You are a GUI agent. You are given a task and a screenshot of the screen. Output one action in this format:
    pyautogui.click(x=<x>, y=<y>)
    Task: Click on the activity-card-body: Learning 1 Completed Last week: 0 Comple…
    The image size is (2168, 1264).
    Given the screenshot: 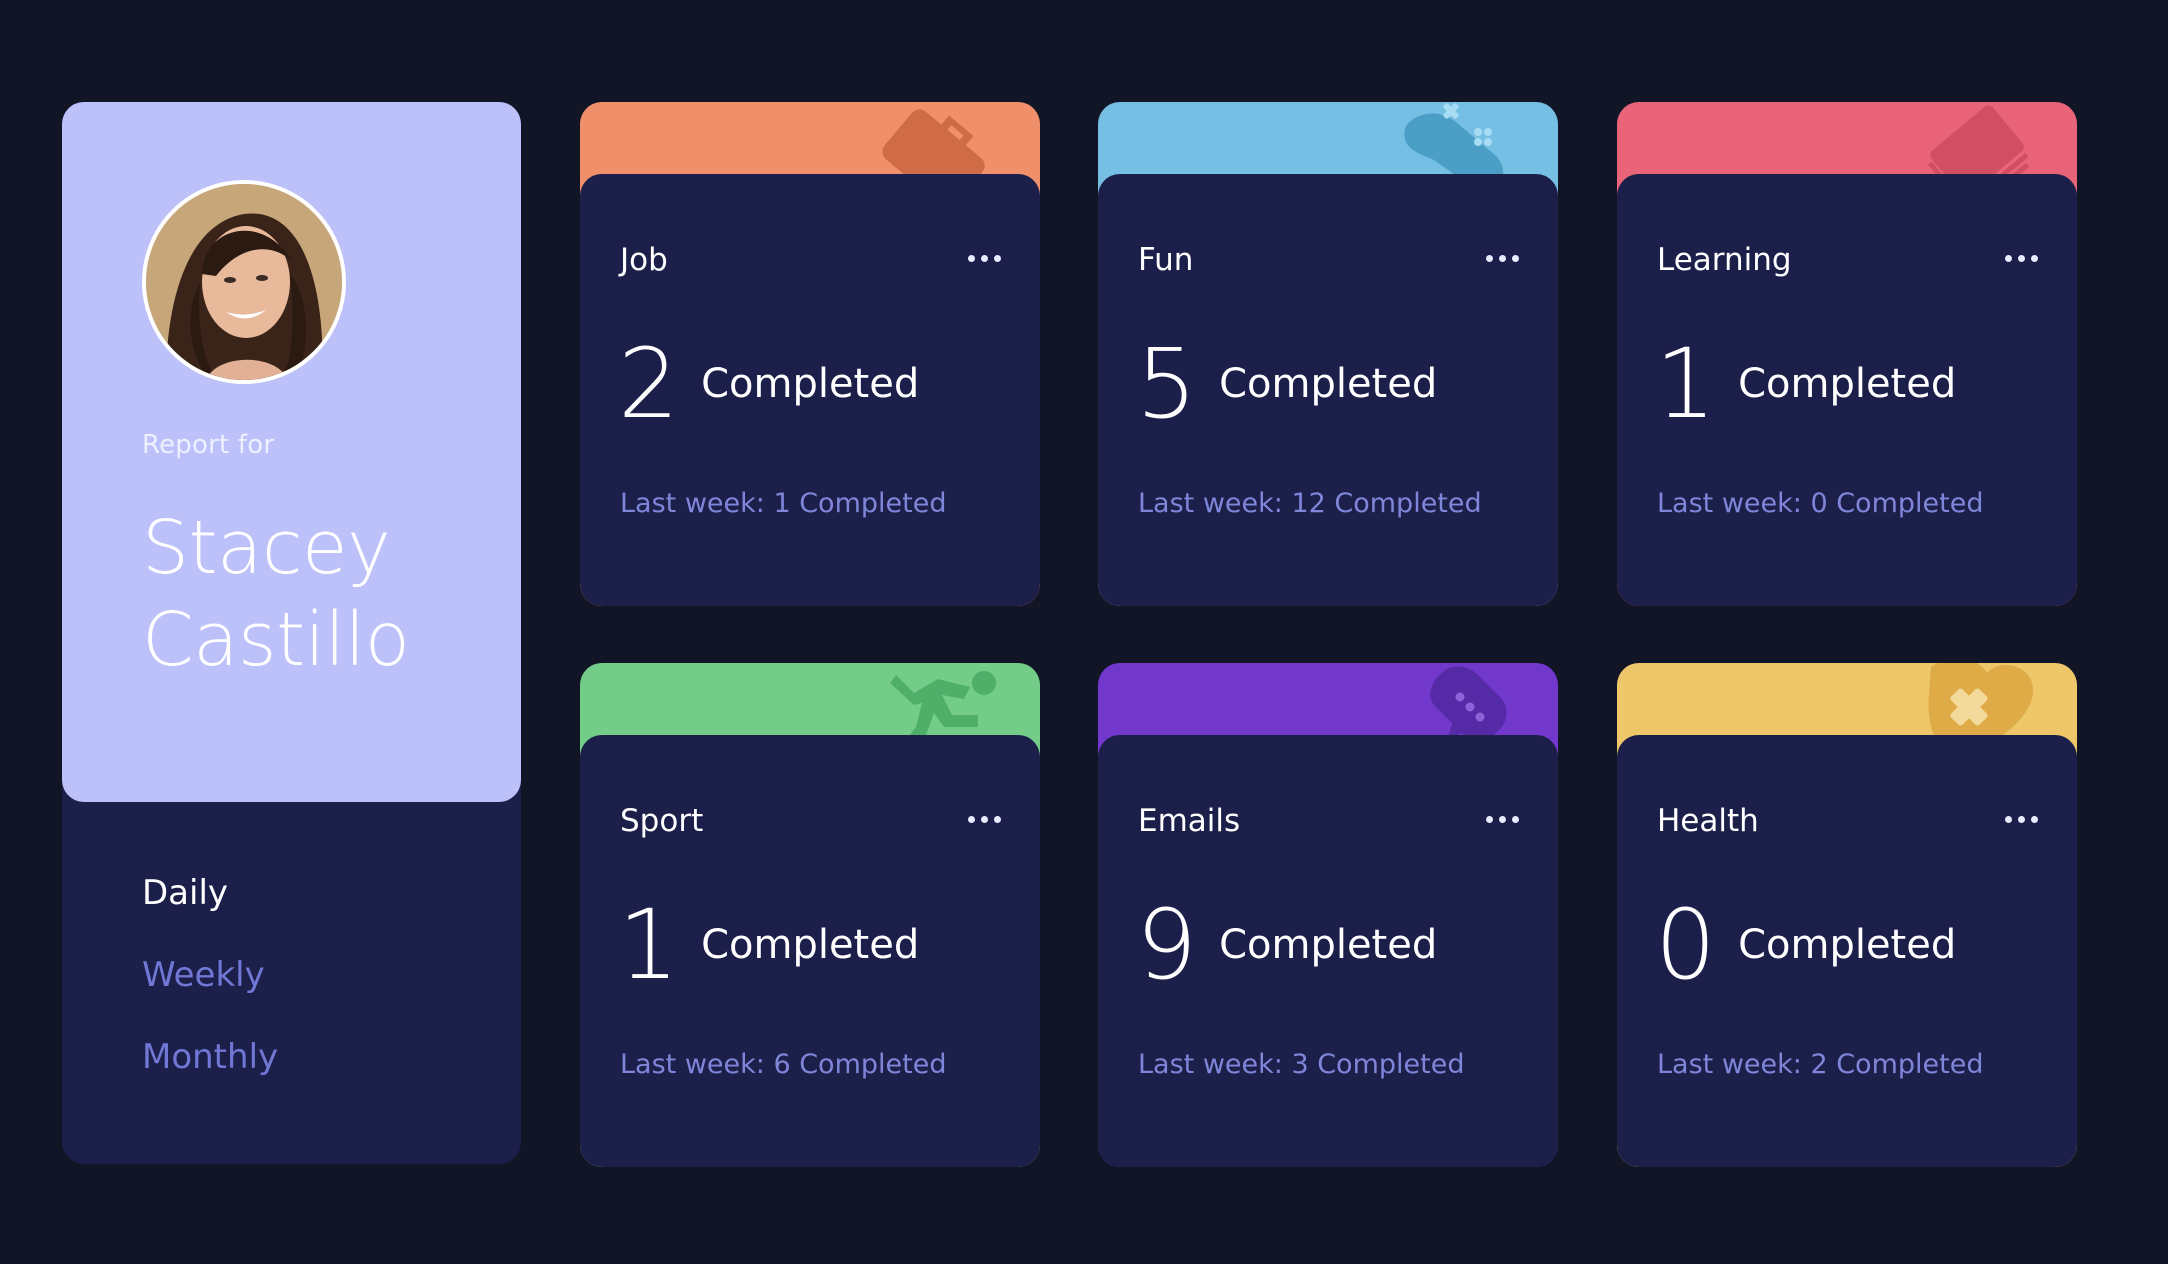 What is the action you would take?
    pyautogui.click(x=1847, y=390)
    